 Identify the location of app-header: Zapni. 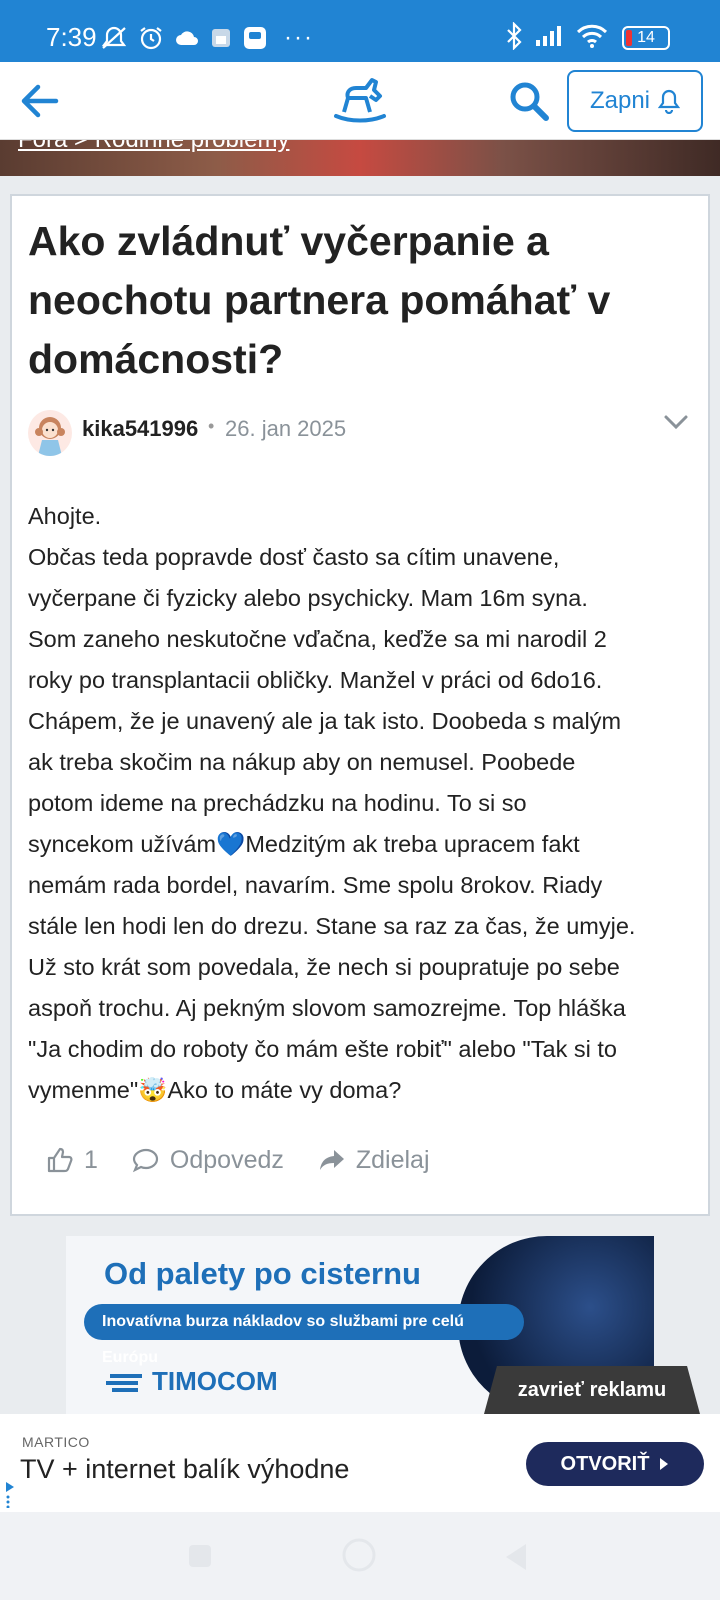
(360, 101).